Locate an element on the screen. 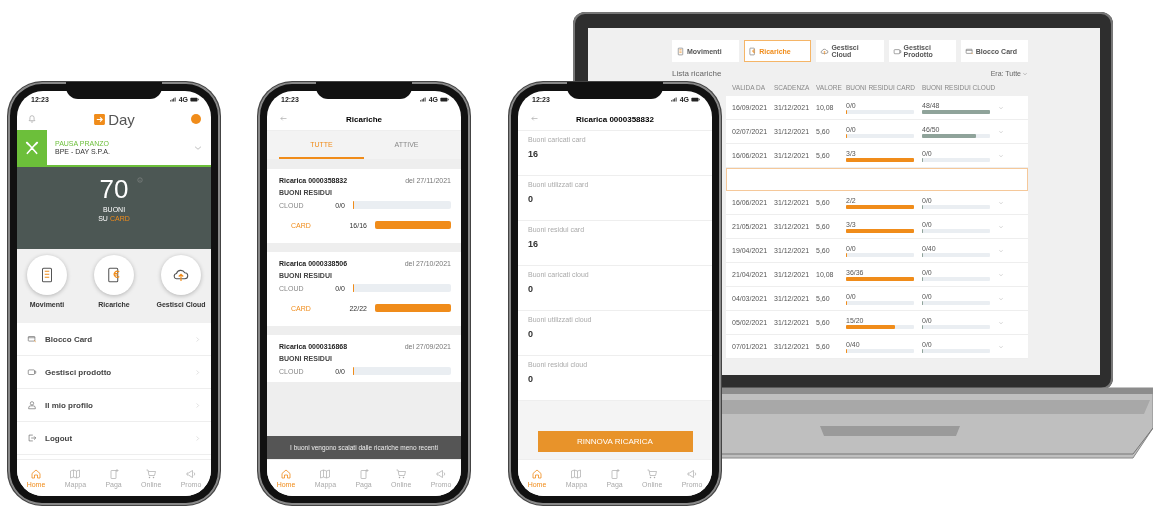  cloud-upload-icon is located at coordinates (825, 51).